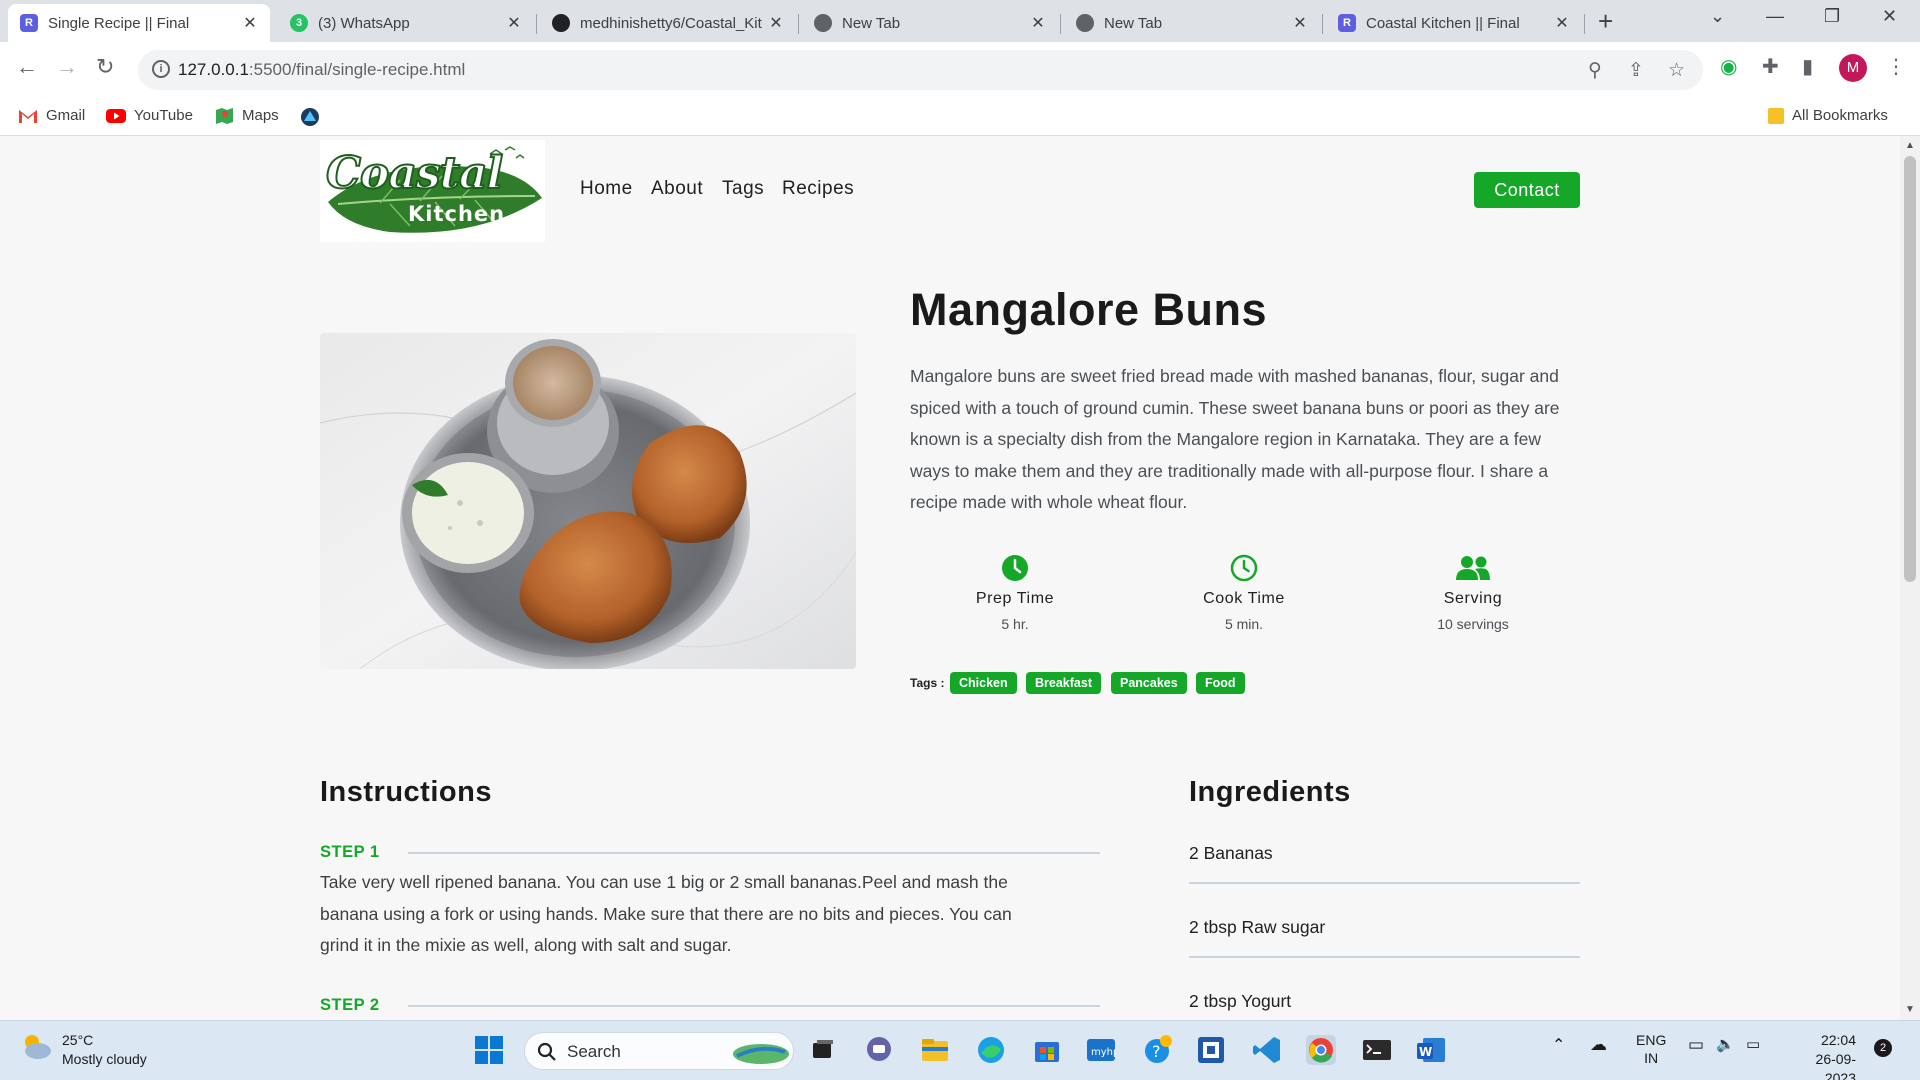 The width and height of the screenshot is (1920, 1080). What do you see at coordinates (116, 115) in the screenshot?
I see `youtube-icon` at bounding box center [116, 115].